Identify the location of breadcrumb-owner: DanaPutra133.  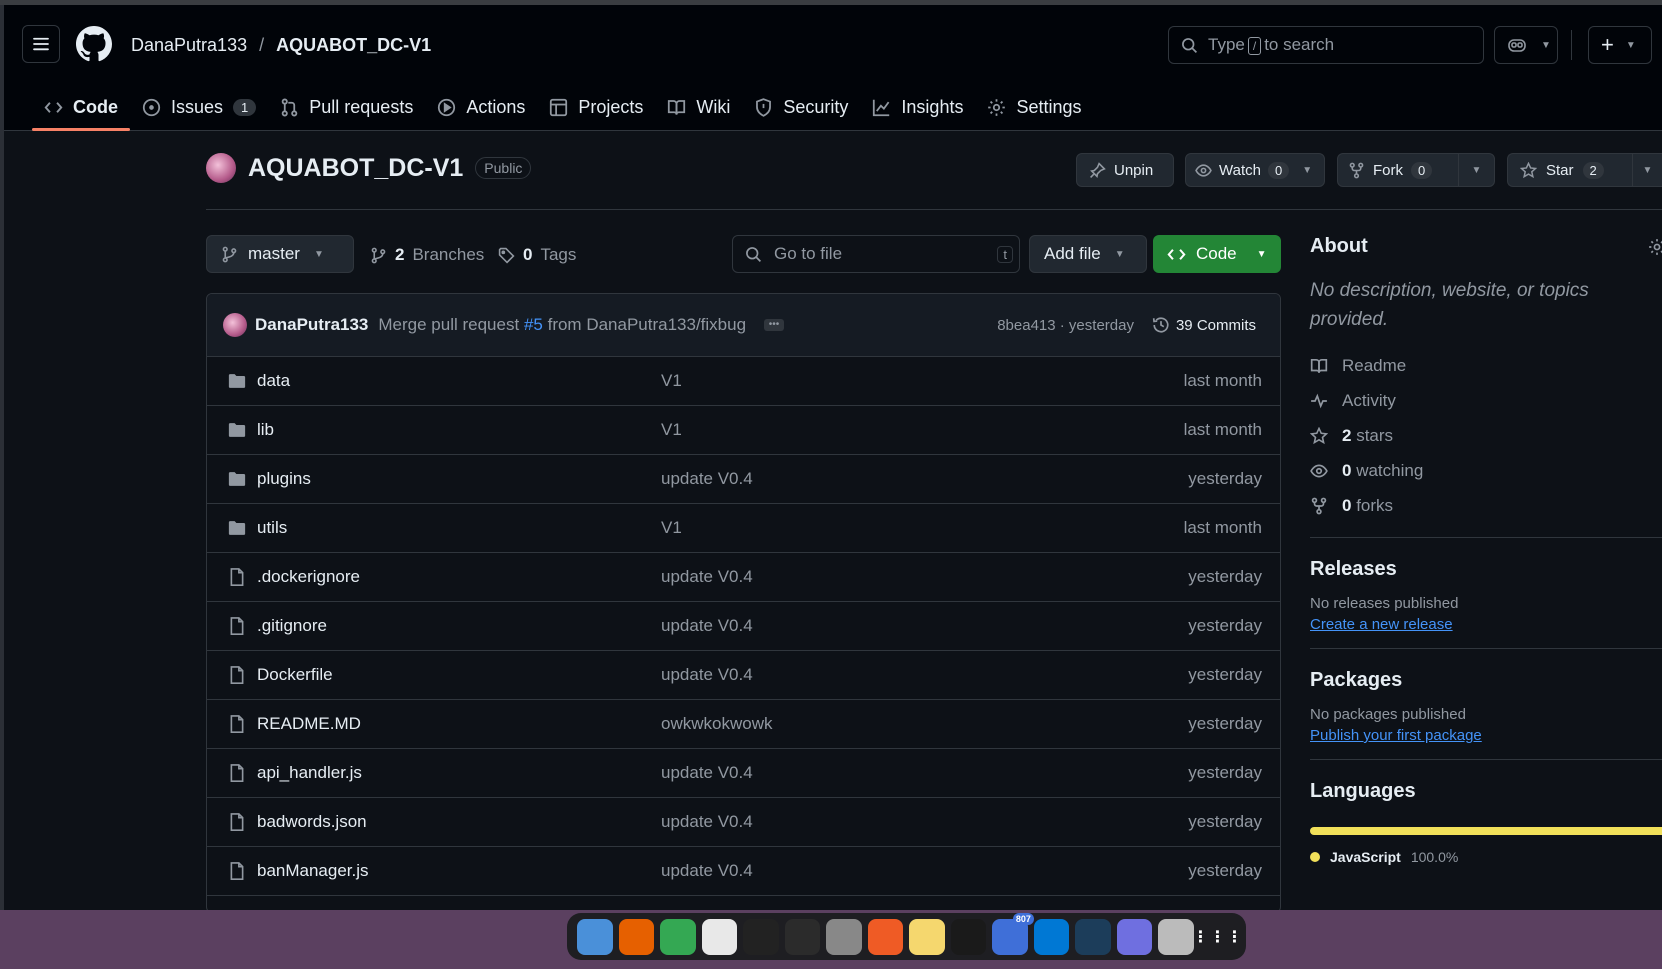
(189, 45).